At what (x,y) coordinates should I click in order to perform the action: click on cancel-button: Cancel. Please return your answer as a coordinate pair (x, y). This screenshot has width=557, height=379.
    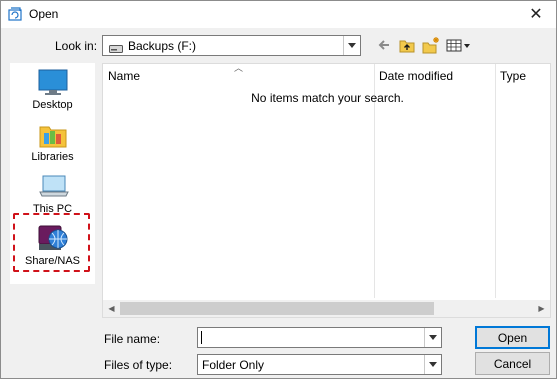
    Looking at the image, I should click on (512, 363).